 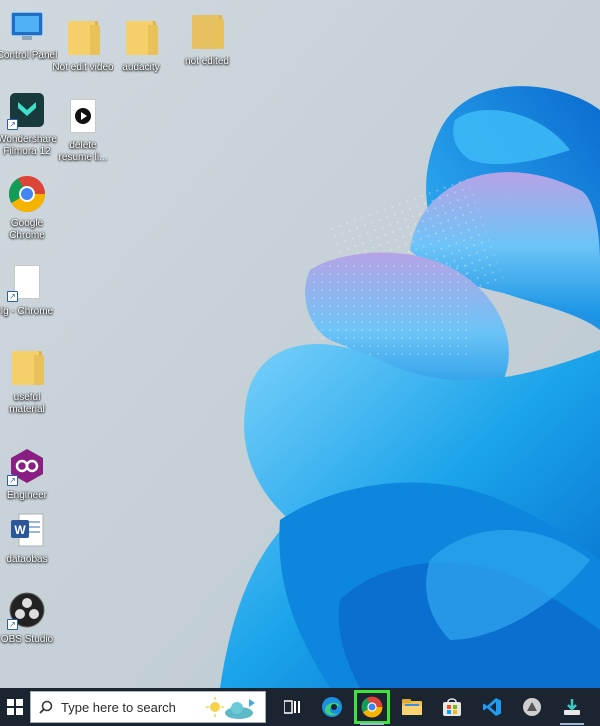 What do you see at coordinates (20, 530) in the screenshot?
I see `svg-text: W` at bounding box center [20, 530].